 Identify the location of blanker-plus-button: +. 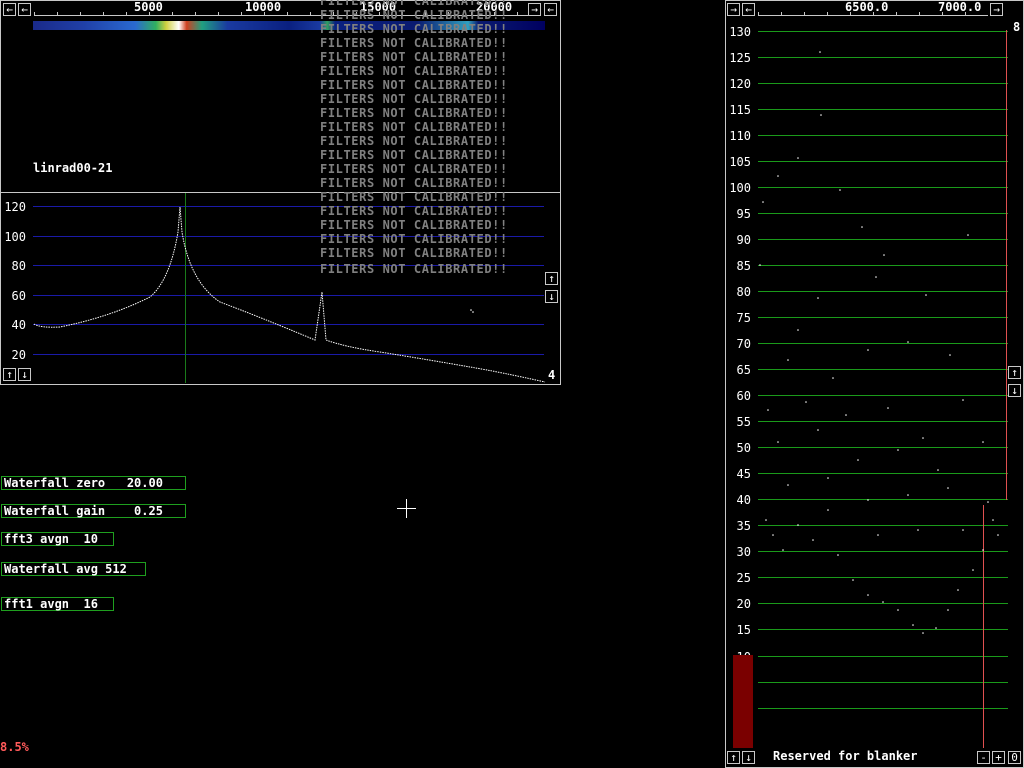
(998, 757).